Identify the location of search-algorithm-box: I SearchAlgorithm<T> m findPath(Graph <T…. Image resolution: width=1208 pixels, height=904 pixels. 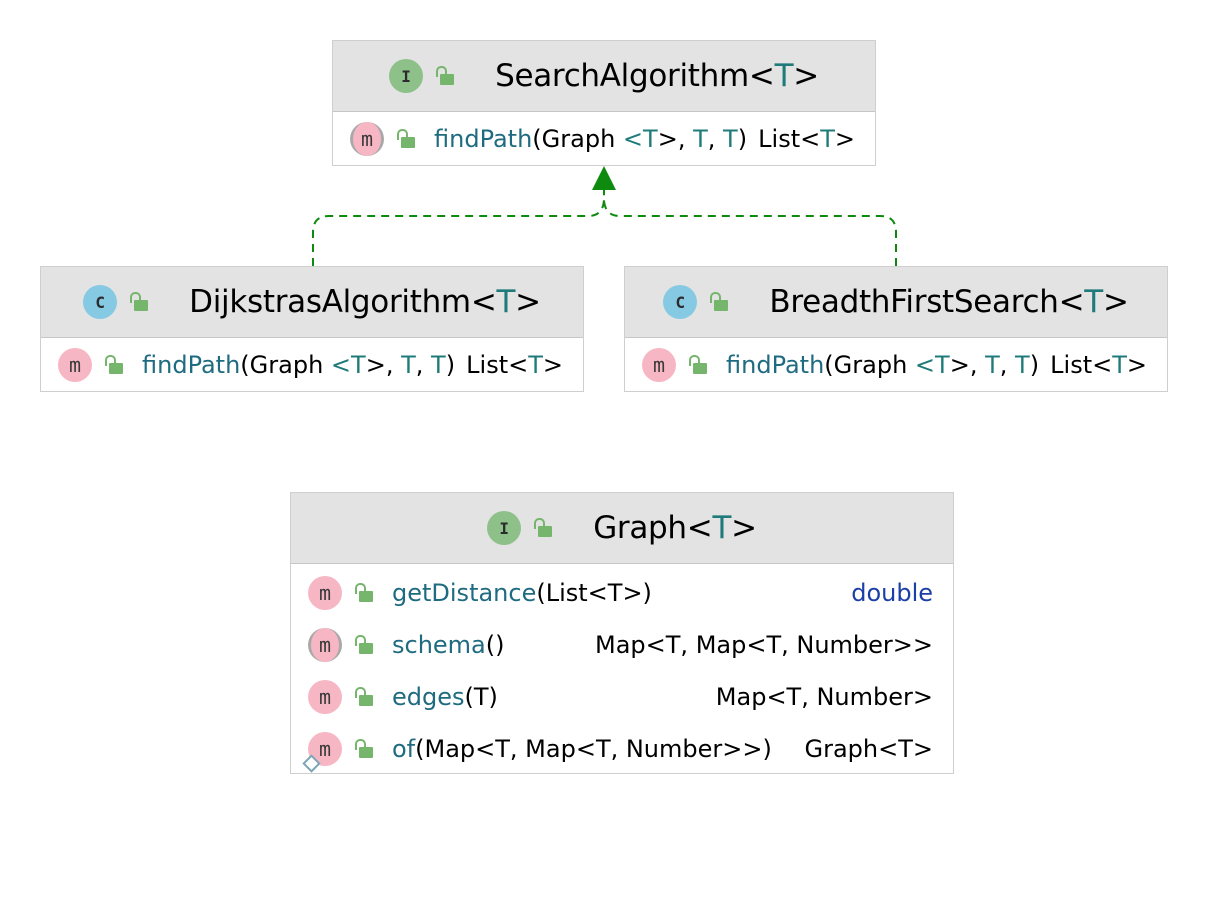
(604, 103).